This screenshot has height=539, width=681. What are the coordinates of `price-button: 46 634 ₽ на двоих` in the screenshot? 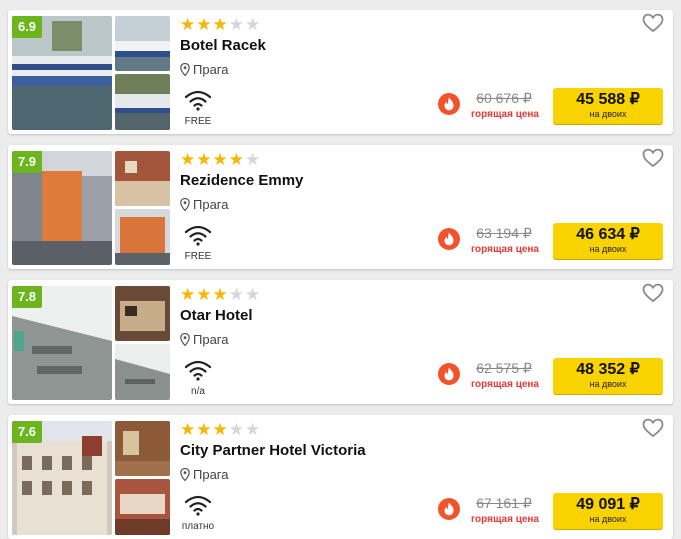 It's located at (608, 241).